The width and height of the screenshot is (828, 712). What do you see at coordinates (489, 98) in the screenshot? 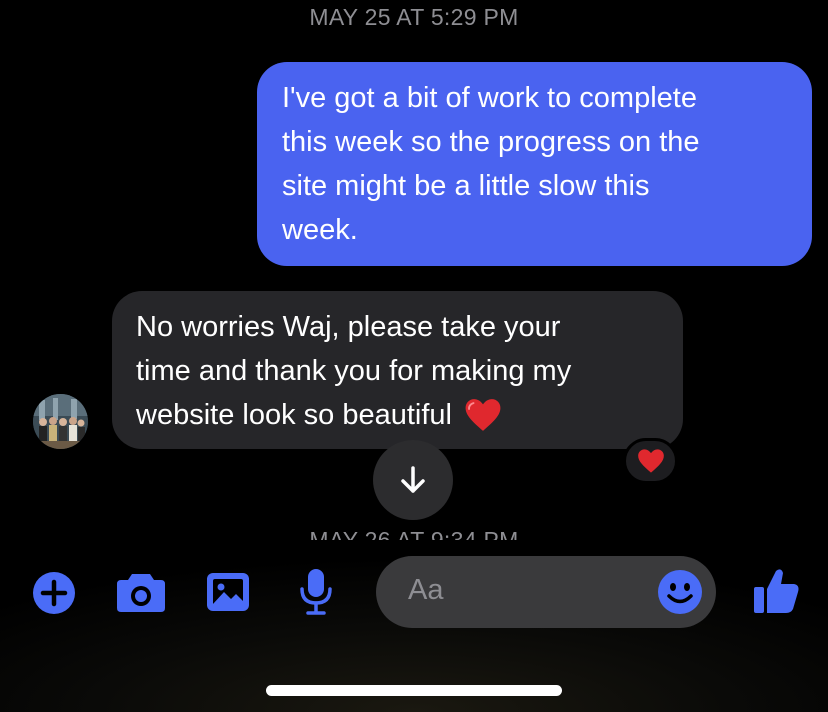
I see `message-line: I've got a bit of work to complete` at bounding box center [489, 98].